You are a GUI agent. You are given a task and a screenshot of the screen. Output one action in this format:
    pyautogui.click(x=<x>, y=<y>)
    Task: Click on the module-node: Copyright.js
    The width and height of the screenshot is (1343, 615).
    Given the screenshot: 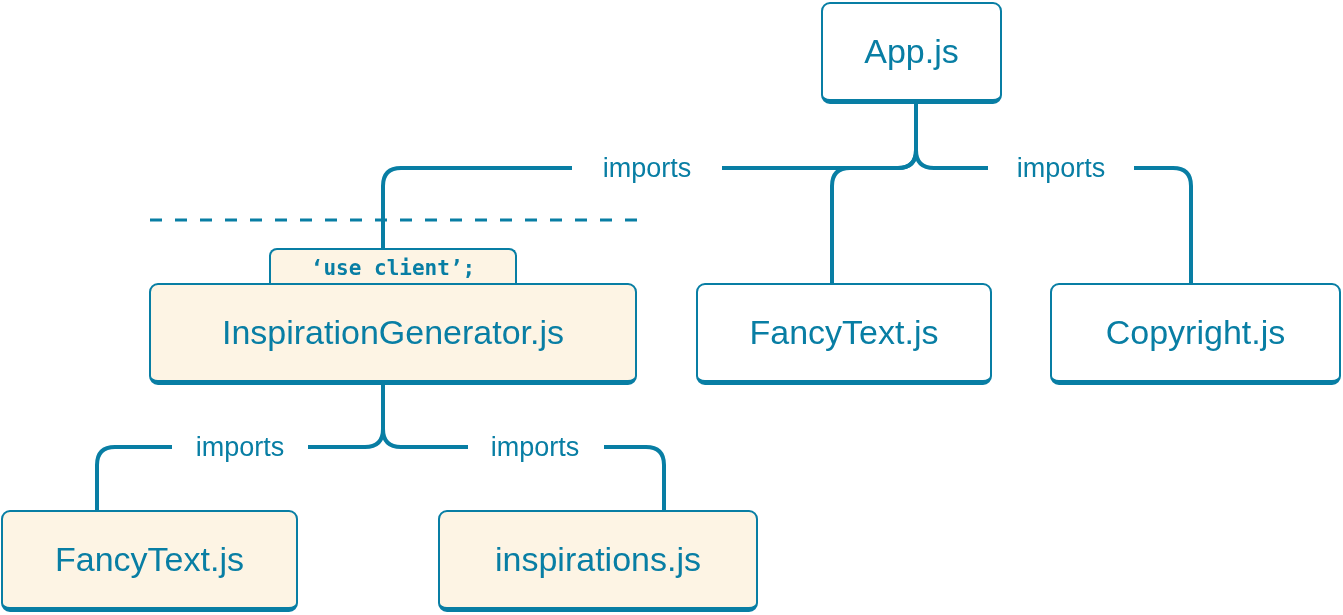 What is the action you would take?
    pyautogui.click(x=1195, y=334)
    